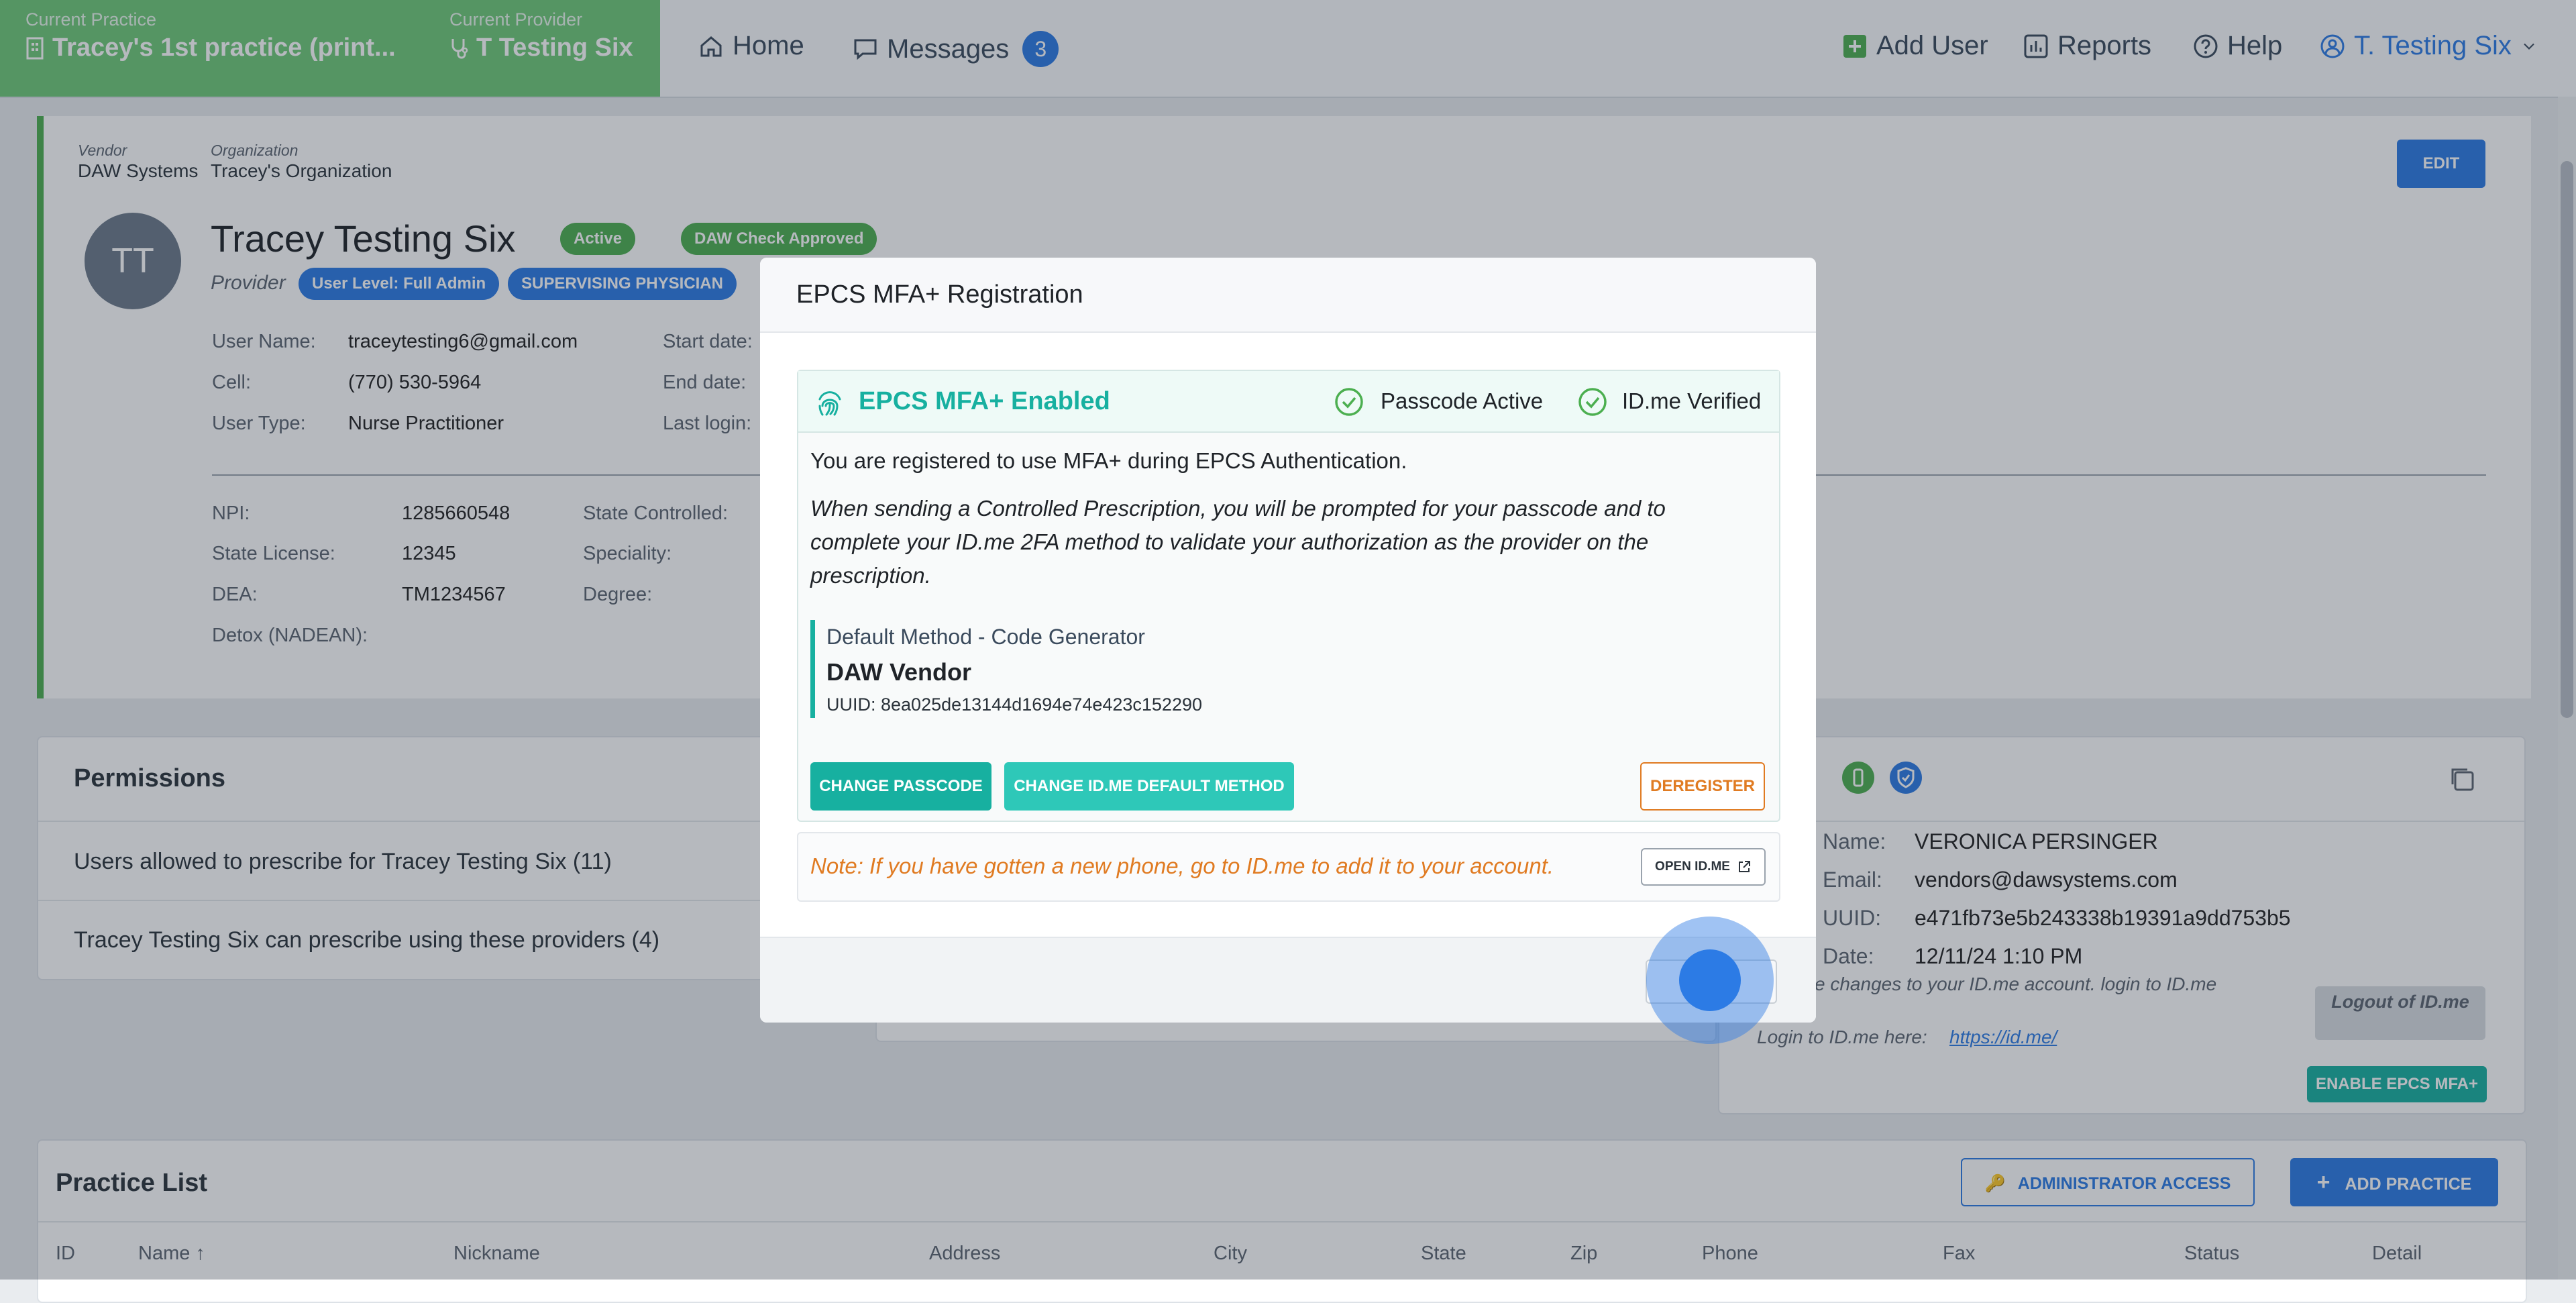  What do you see at coordinates (1692, 400) in the screenshot?
I see `idme-verified-status: ID.me Verified` at bounding box center [1692, 400].